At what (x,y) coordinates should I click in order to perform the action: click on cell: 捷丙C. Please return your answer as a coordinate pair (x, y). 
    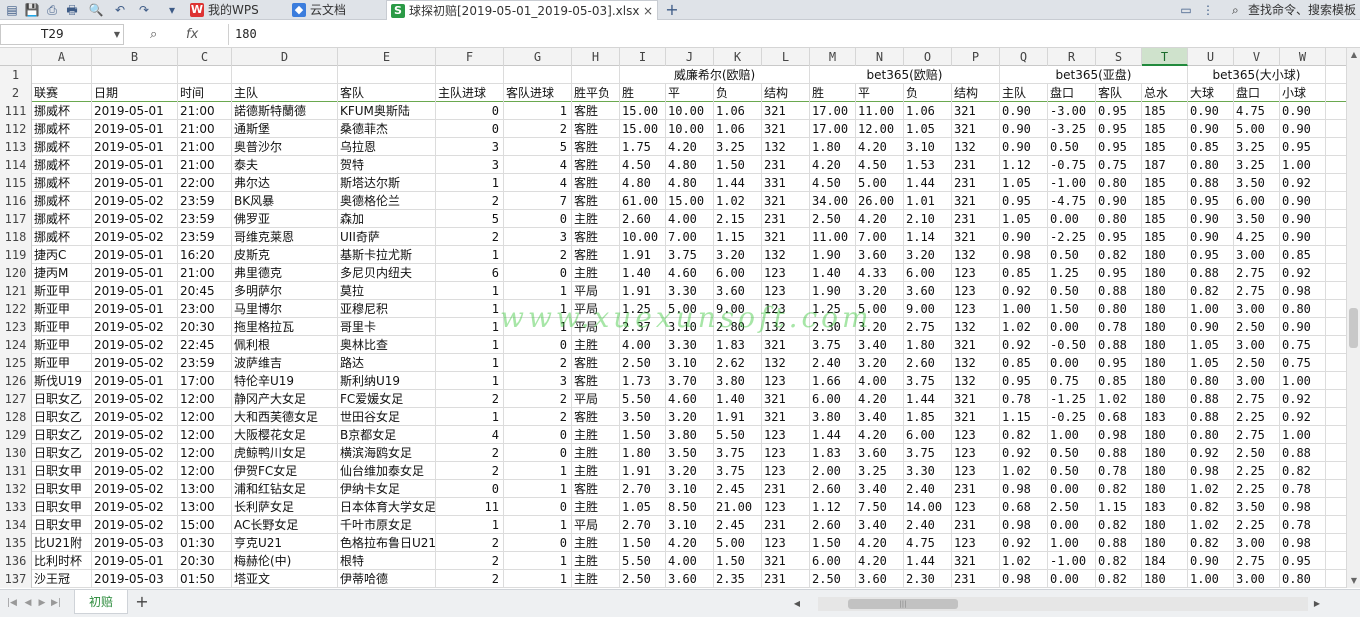
    Looking at the image, I should click on (62, 255).